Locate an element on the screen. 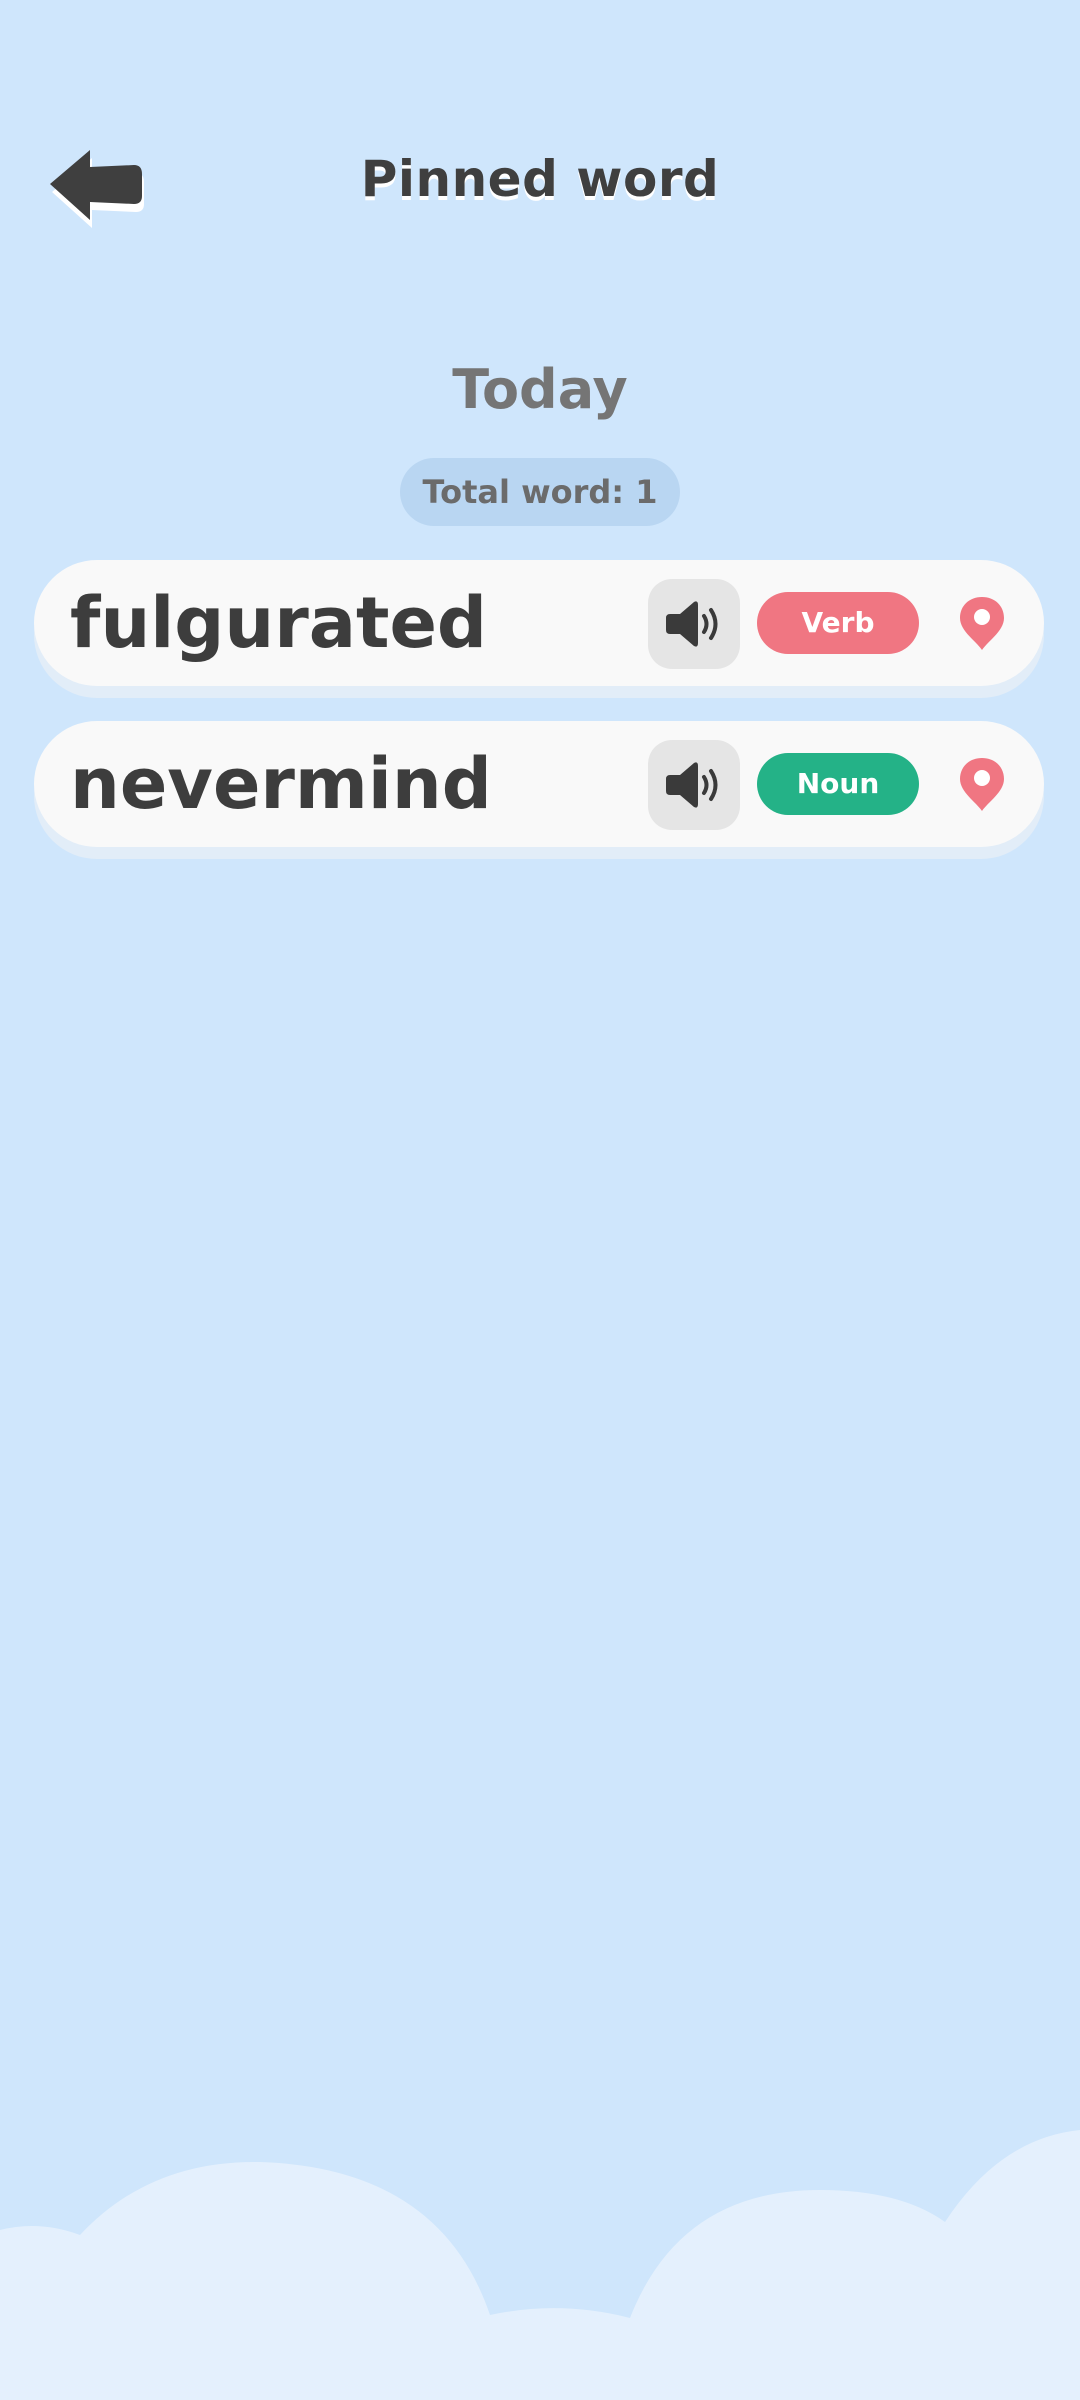 Image resolution: width=1080 pixels, height=2400 pixels. section-title: Today is located at coordinates (540, 389).